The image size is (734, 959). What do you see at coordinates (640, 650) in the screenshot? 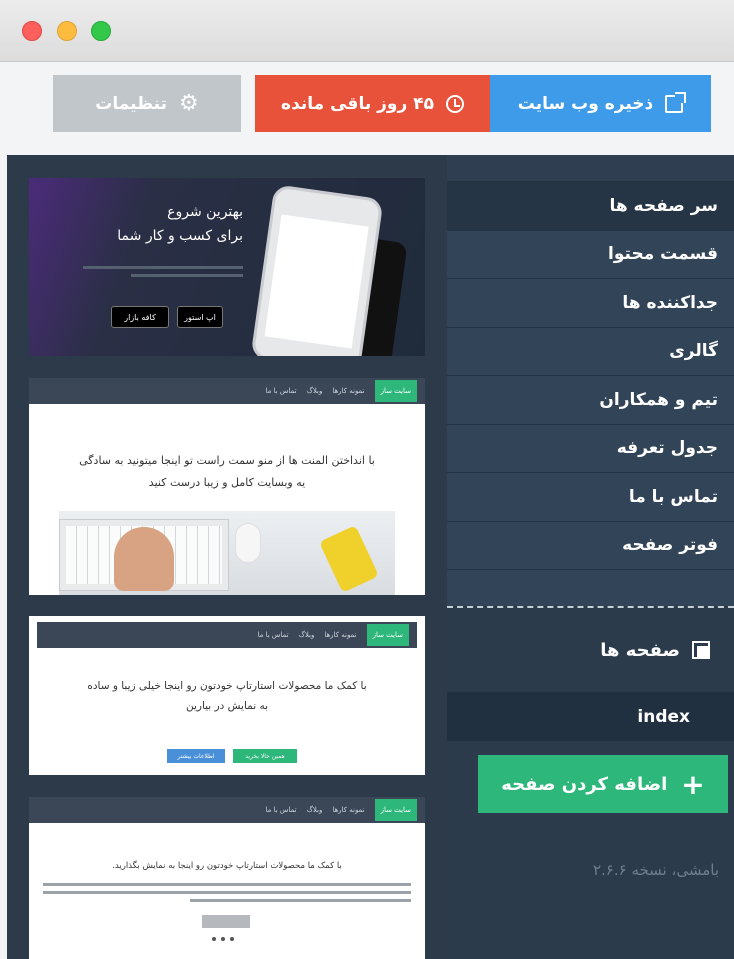
I see `pages-label: صفحه ها` at bounding box center [640, 650].